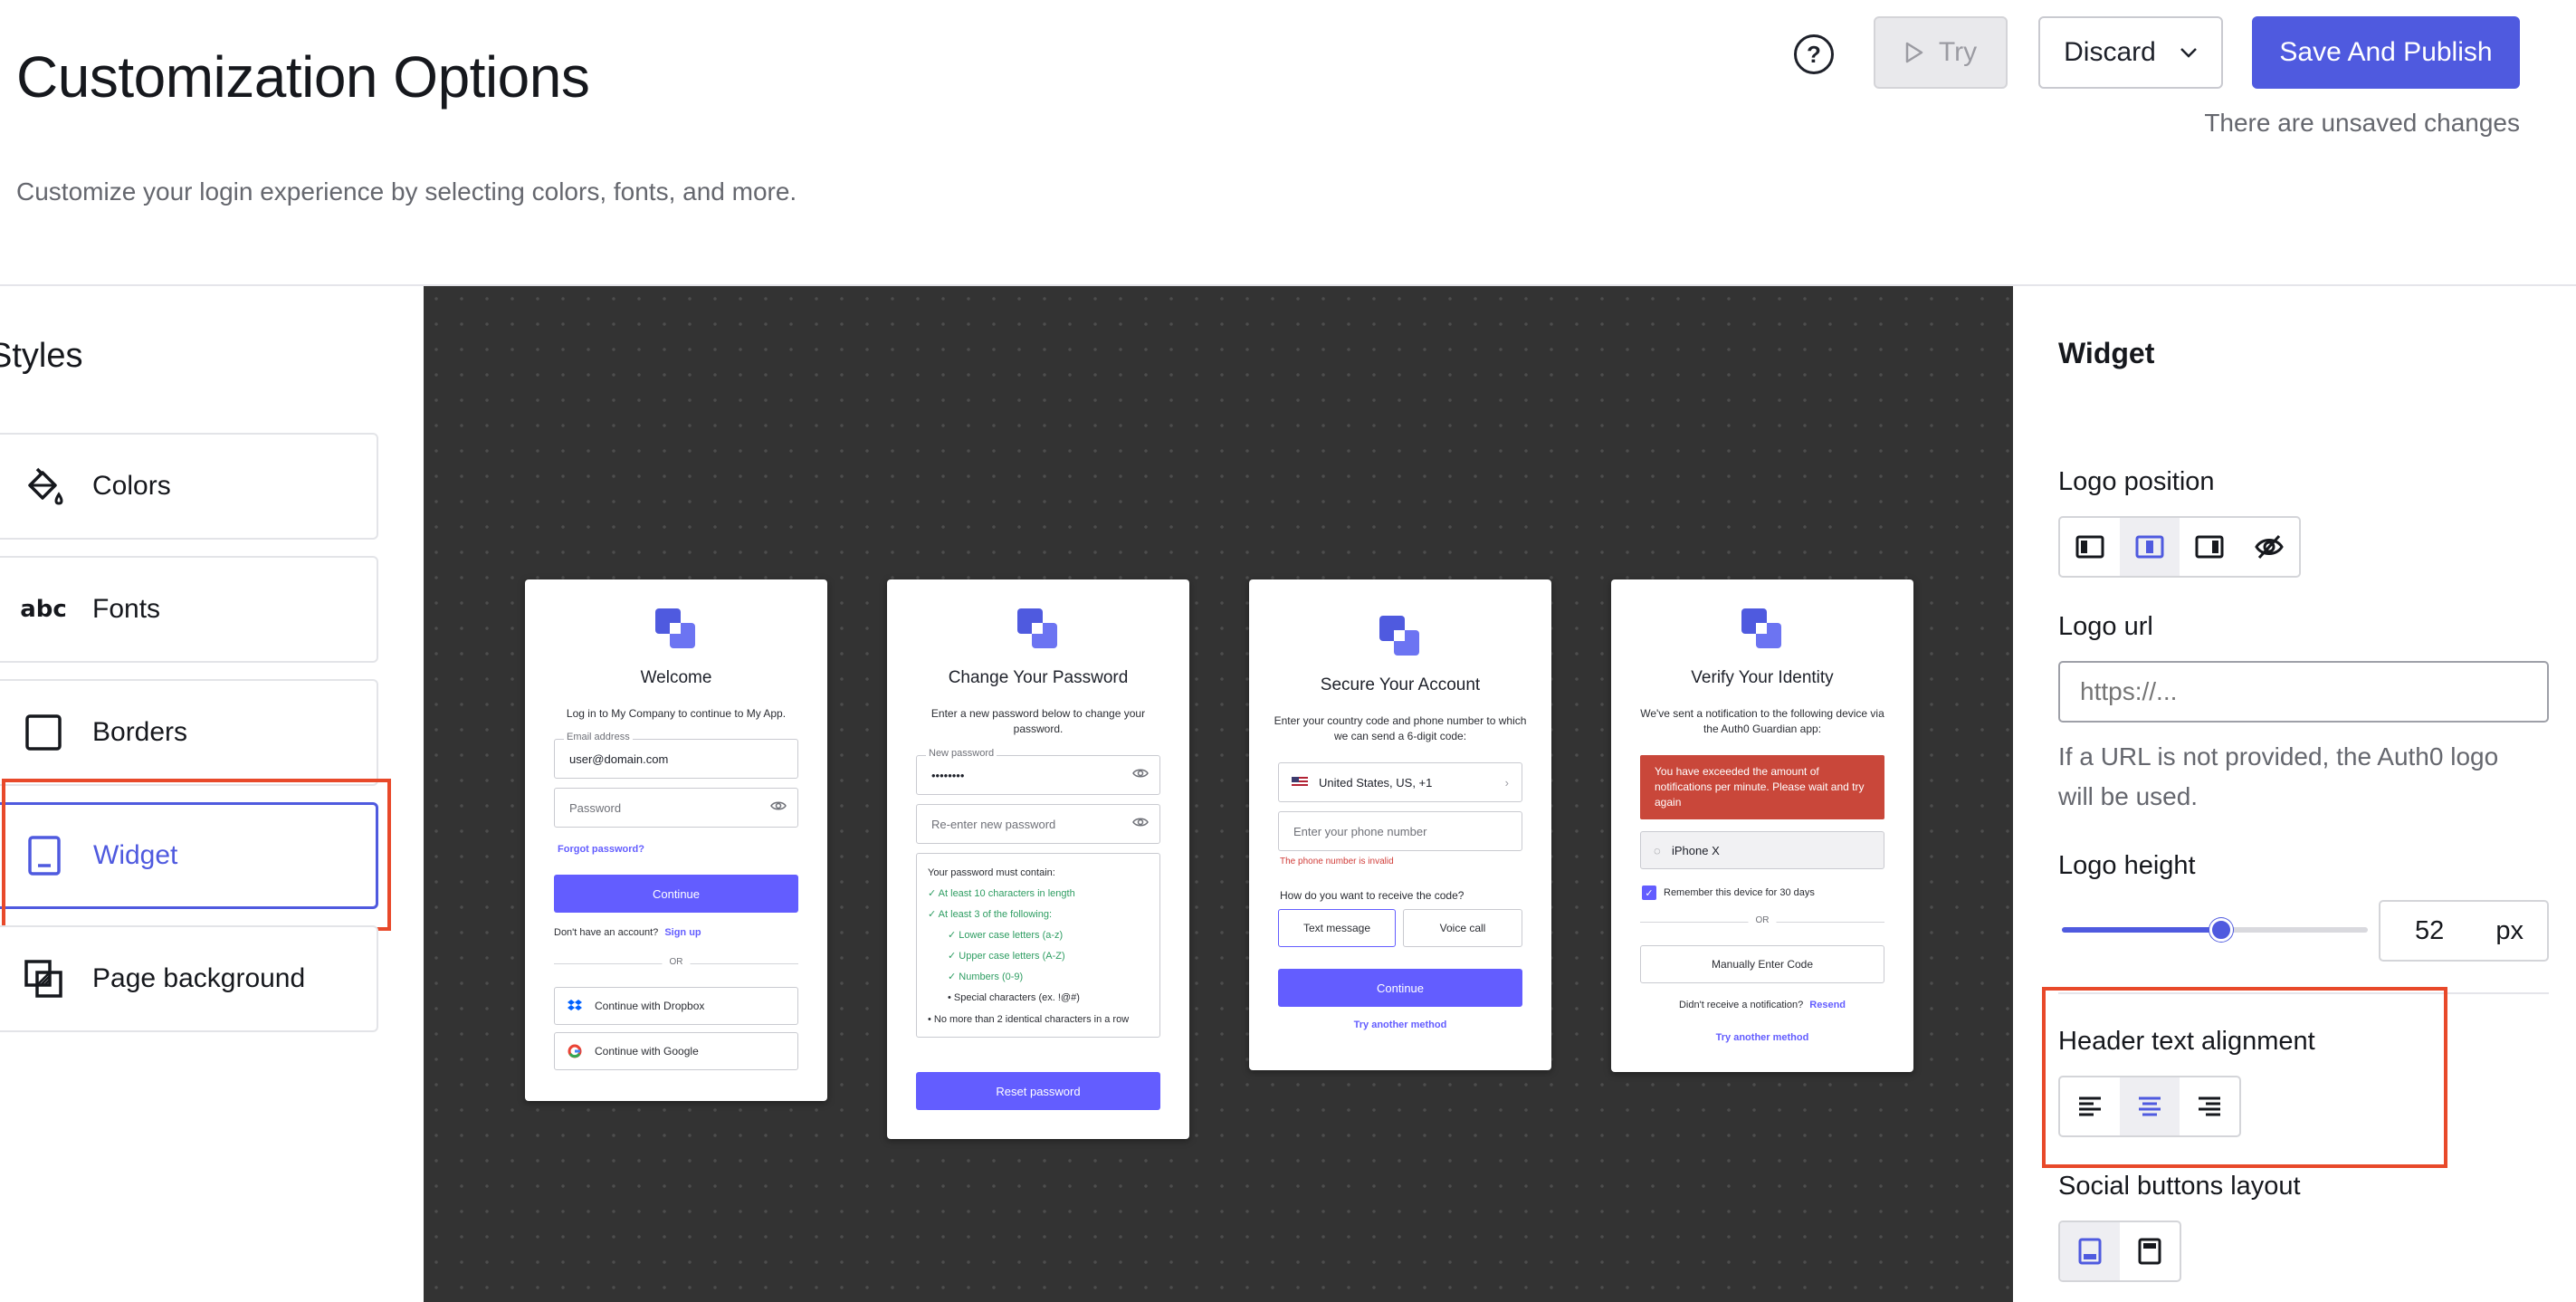 The image size is (2576, 1302). I want to click on style-item-borders: Borders, so click(189, 732).